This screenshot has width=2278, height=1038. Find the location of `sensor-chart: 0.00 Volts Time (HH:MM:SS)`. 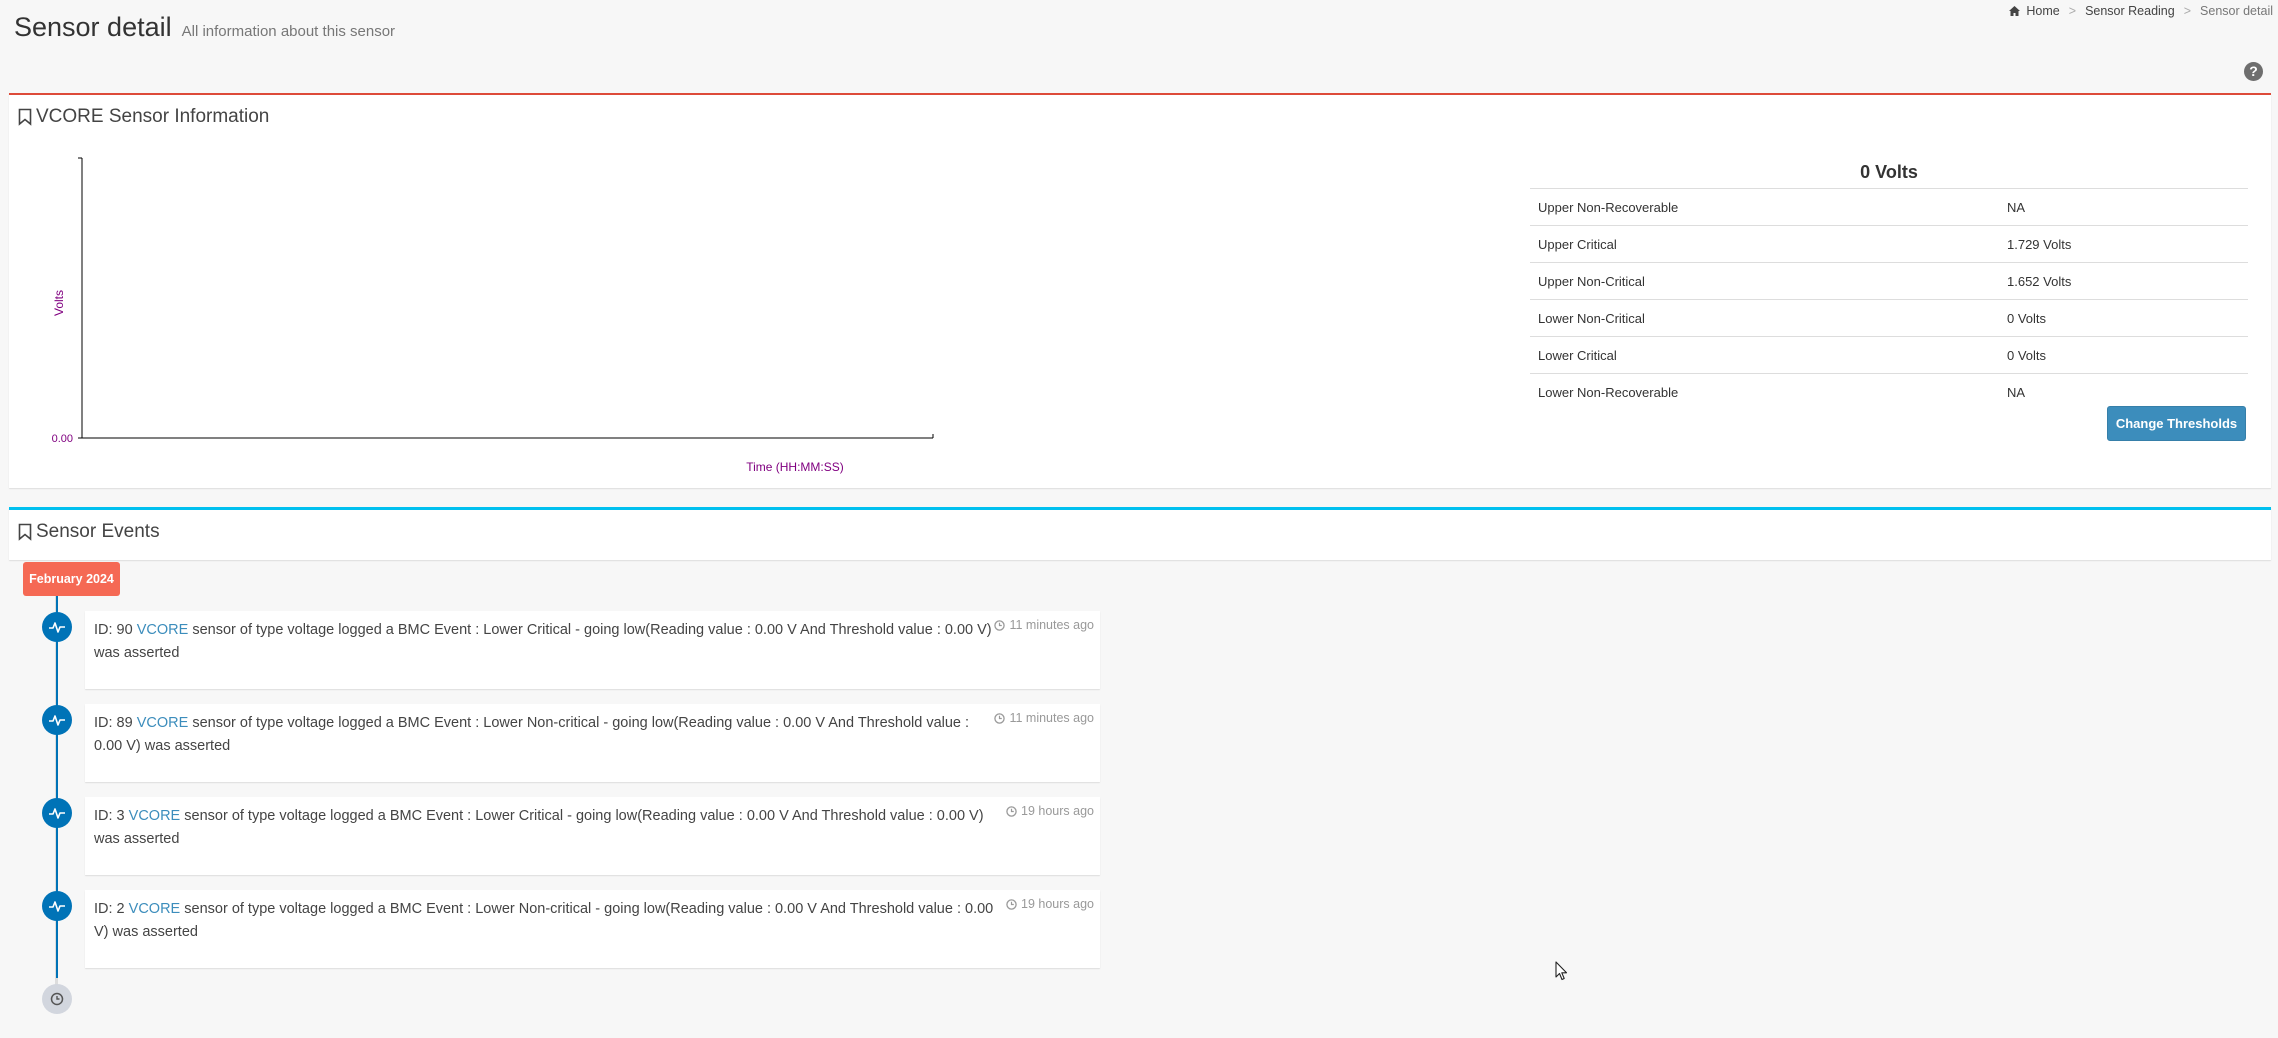

sensor-chart: 0.00 Volts Time (HH:MM:SS) is located at coordinates (493, 315).